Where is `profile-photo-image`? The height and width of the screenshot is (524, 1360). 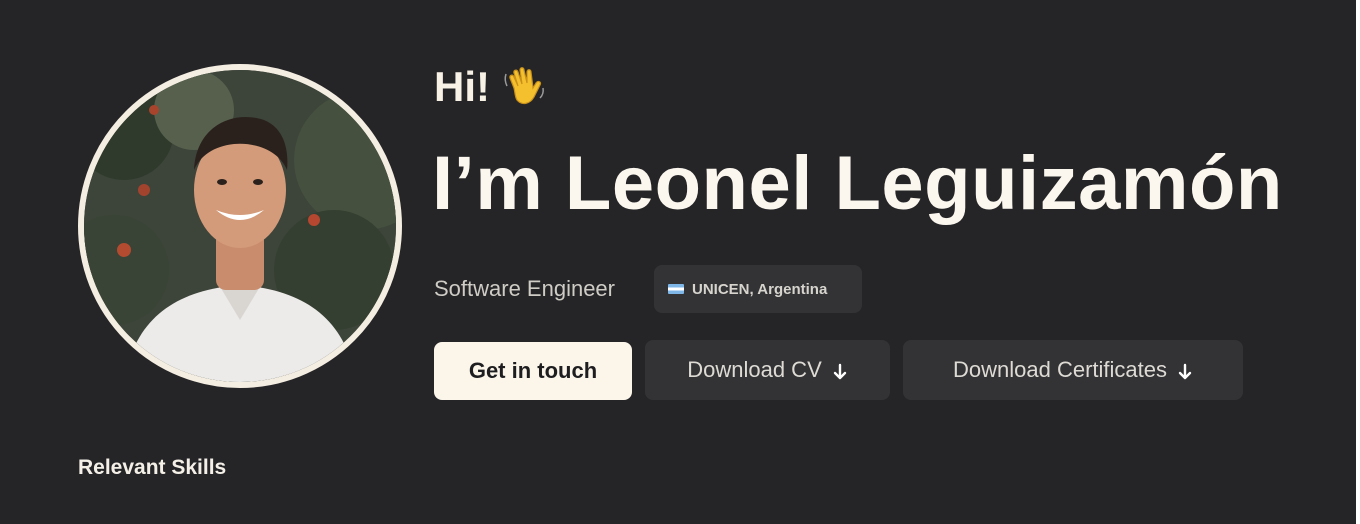 profile-photo-image is located at coordinates (240, 226).